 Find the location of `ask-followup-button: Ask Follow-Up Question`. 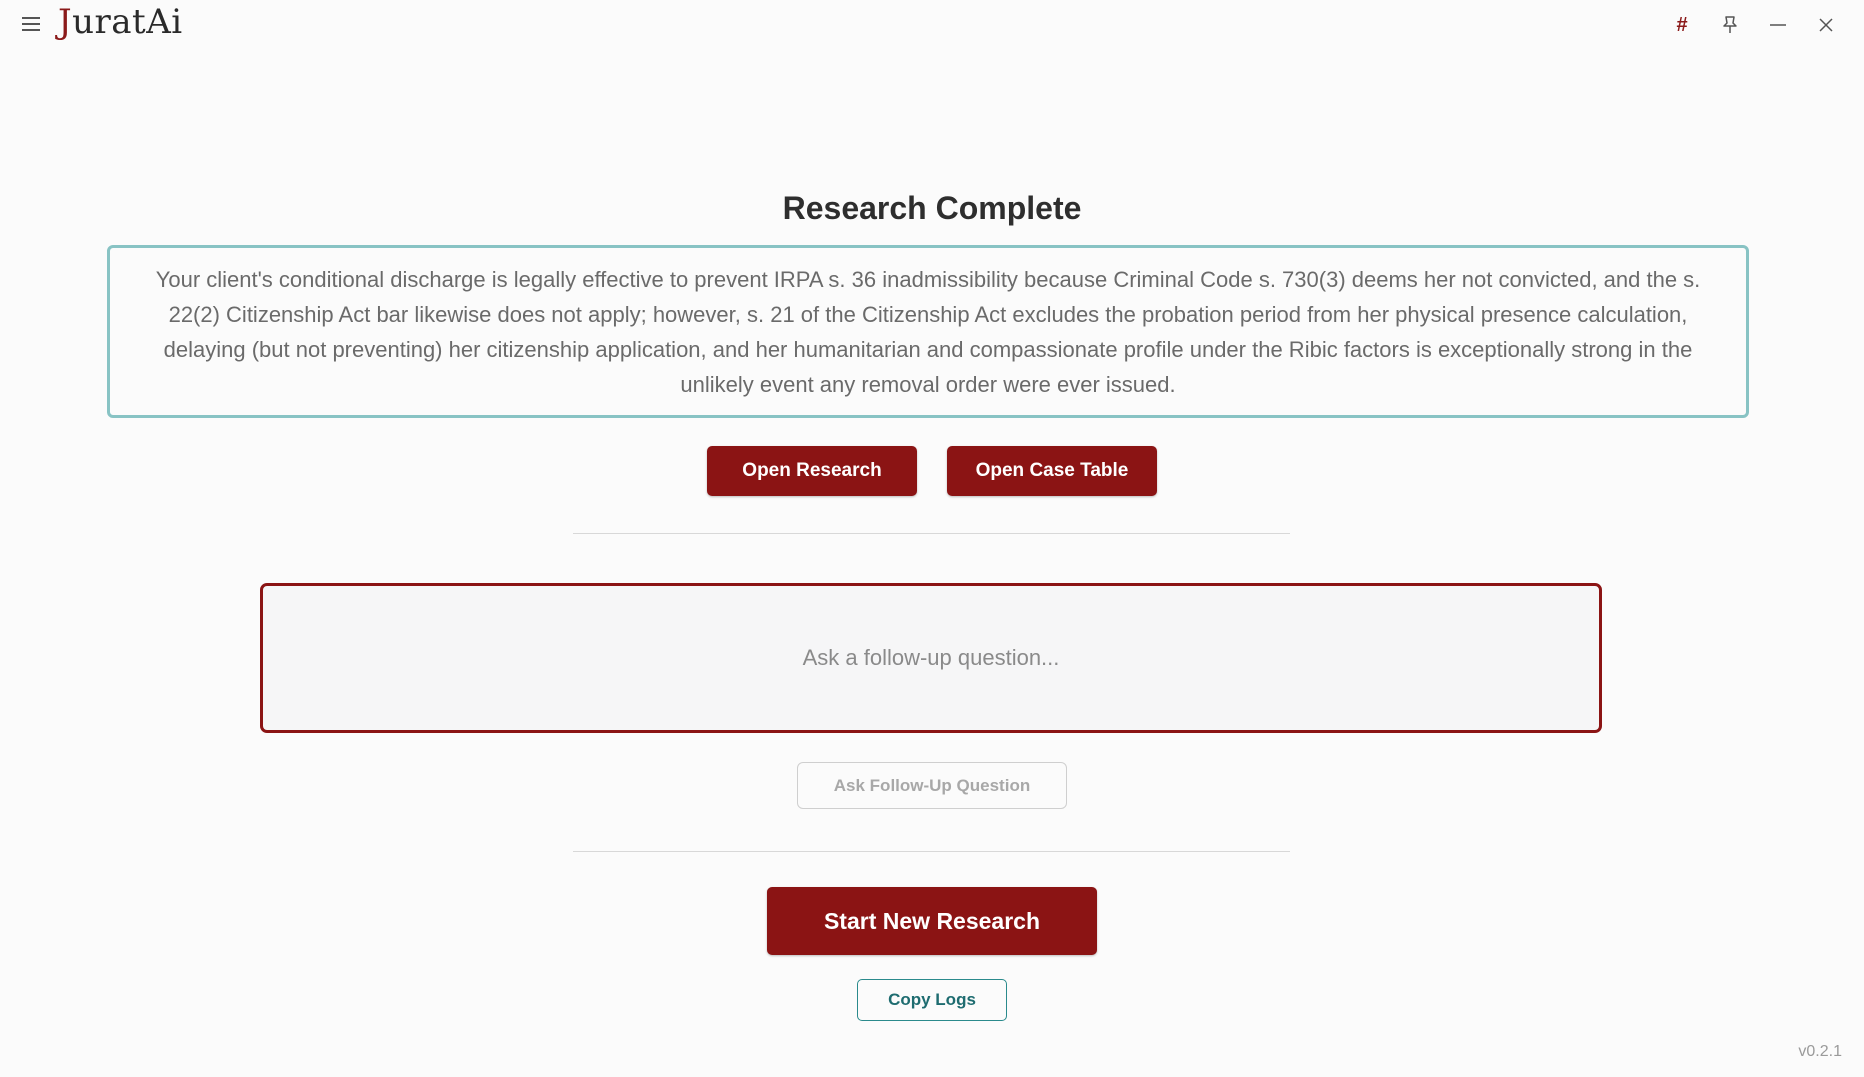

ask-followup-button: Ask Follow-Up Question is located at coordinates (932, 785).